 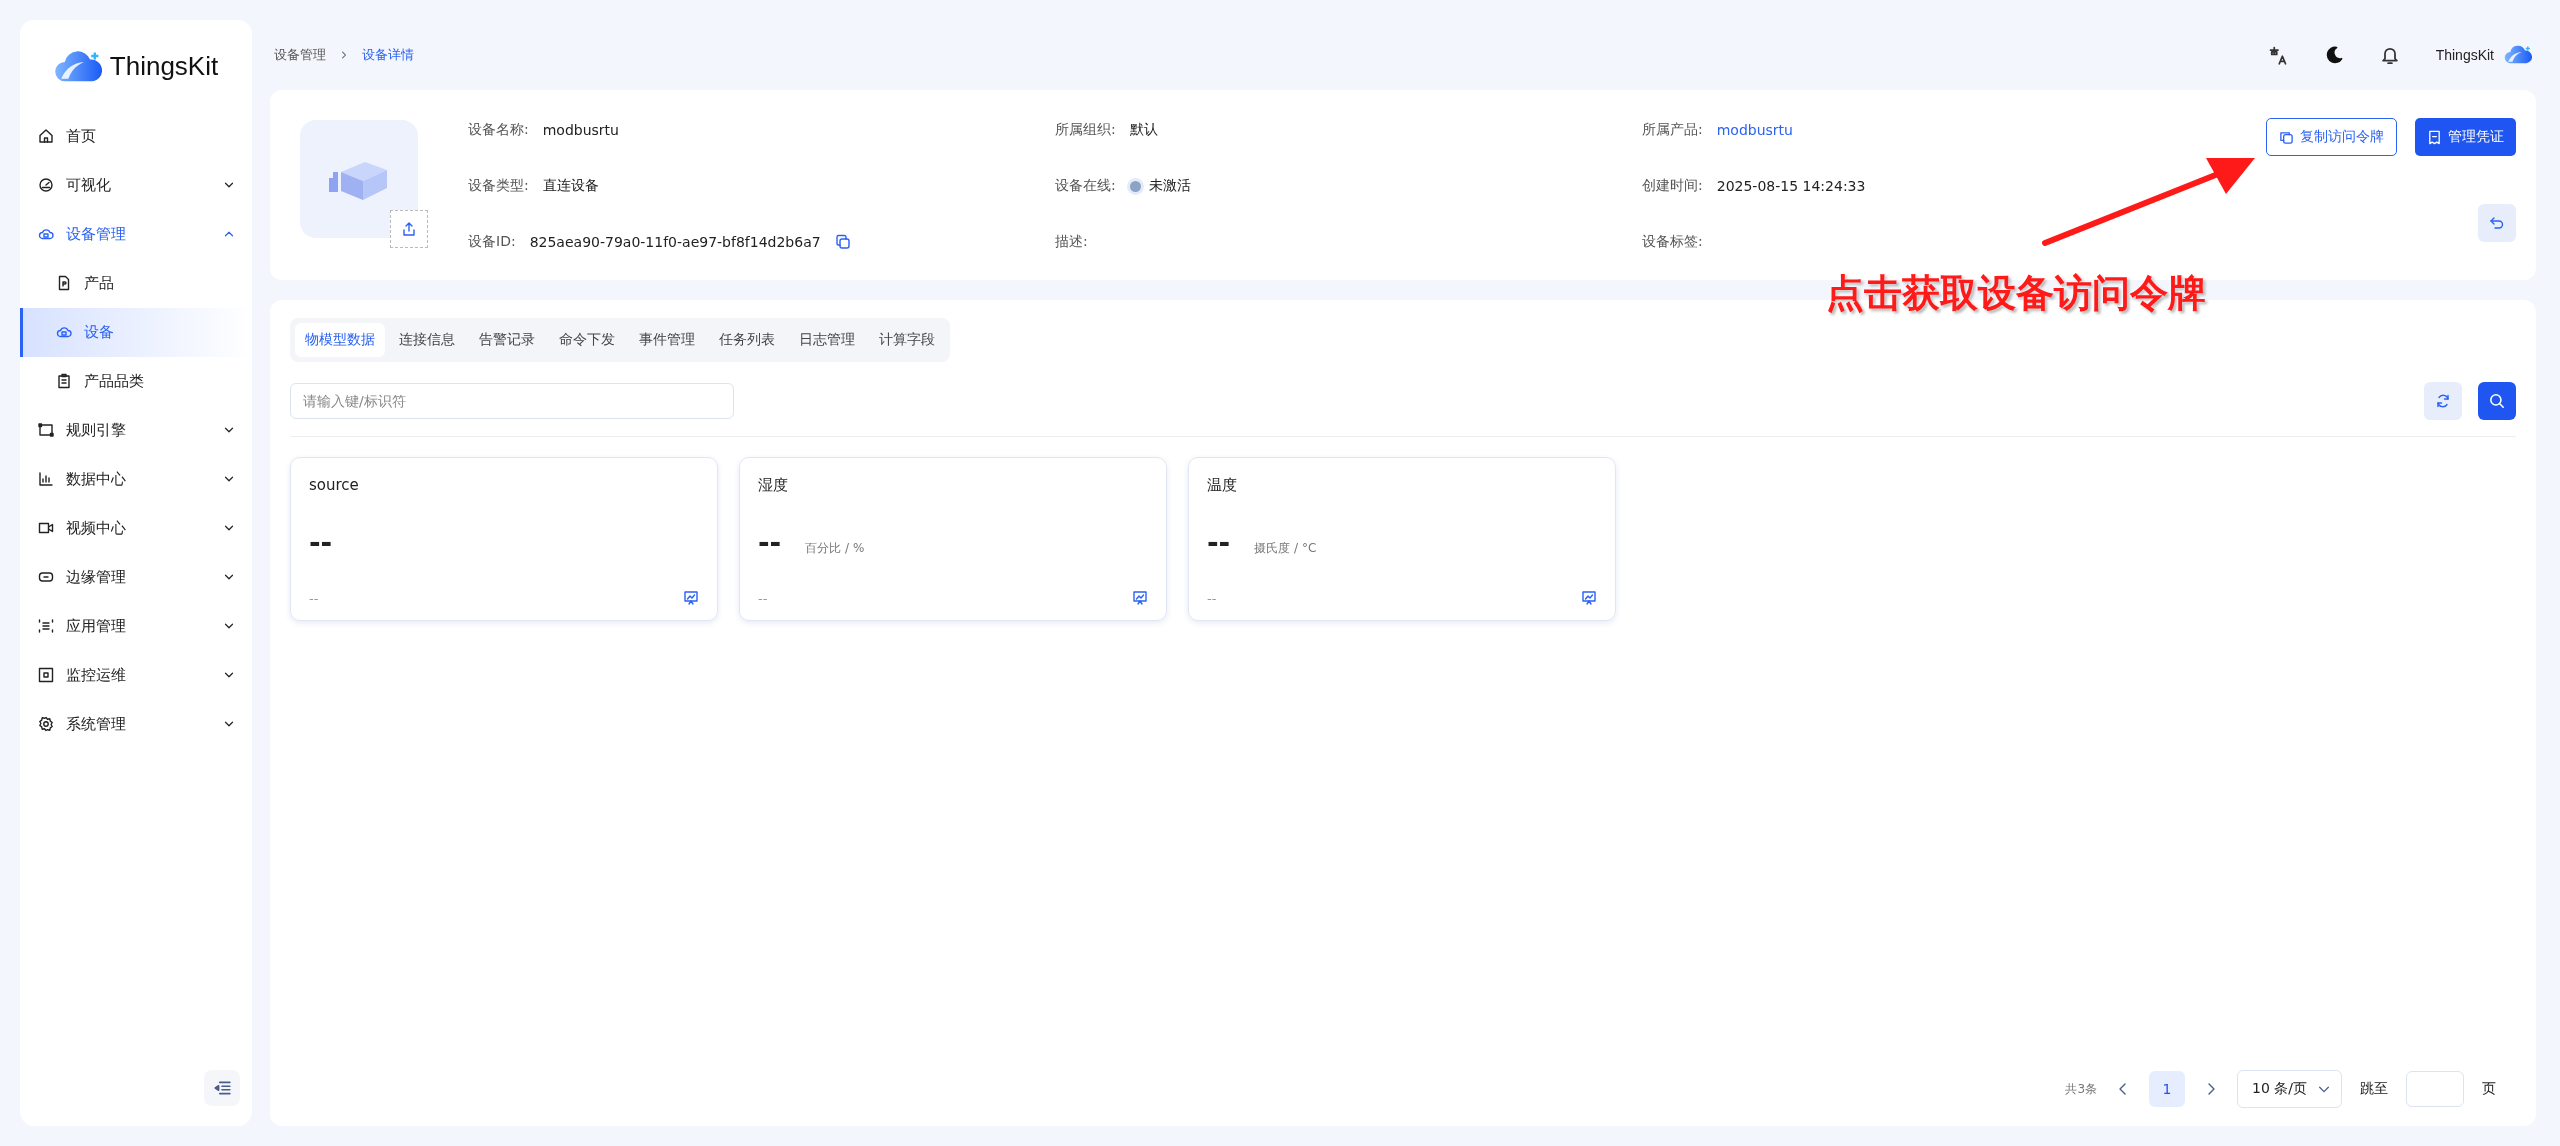 What do you see at coordinates (46, 675) in the screenshot?
I see `command-icon` at bounding box center [46, 675].